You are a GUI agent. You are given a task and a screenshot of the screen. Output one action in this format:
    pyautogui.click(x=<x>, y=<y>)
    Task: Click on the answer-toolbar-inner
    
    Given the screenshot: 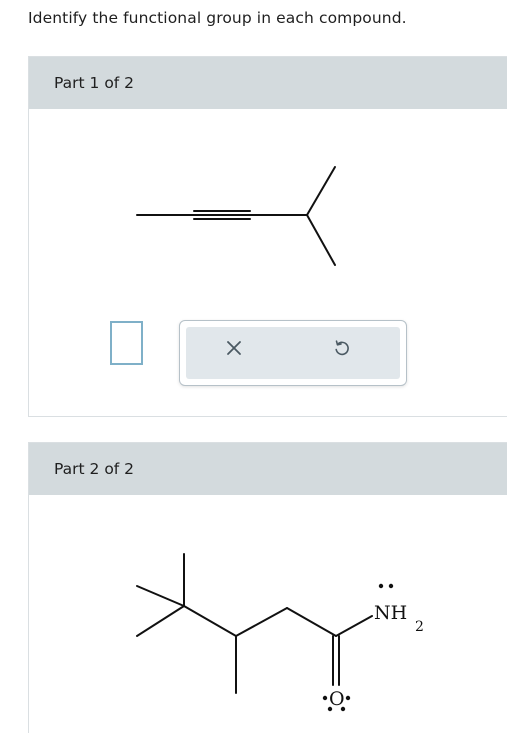 What is the action you would take?
    pyautogui.click(x=293, y=353)
    